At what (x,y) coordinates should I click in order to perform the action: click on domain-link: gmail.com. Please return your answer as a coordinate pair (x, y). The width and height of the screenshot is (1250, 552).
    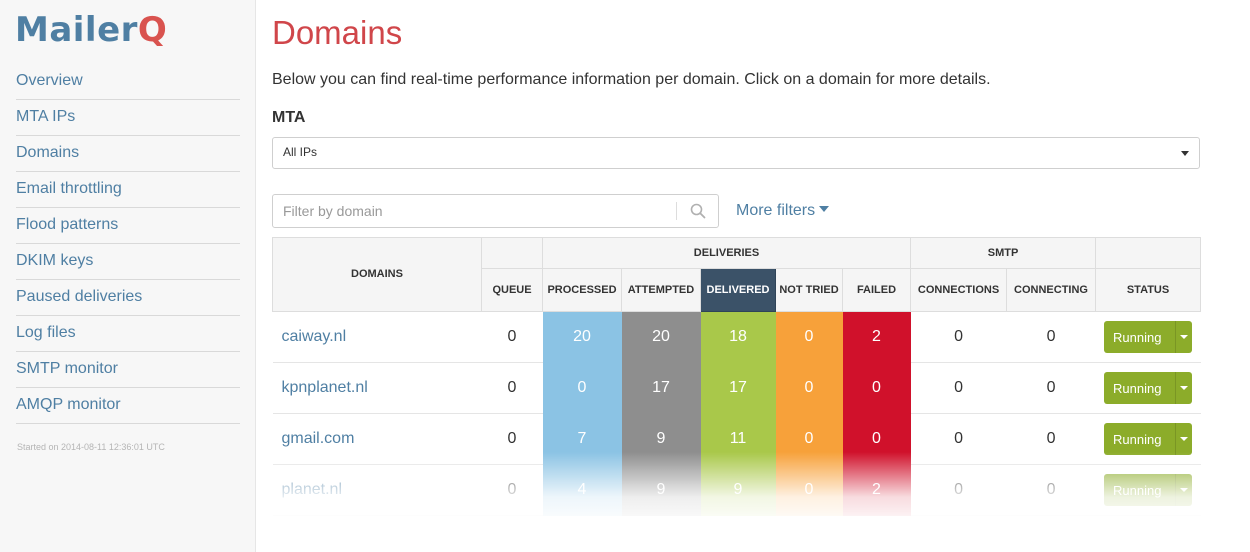
    Looking at the image, I should click on (377, 439).